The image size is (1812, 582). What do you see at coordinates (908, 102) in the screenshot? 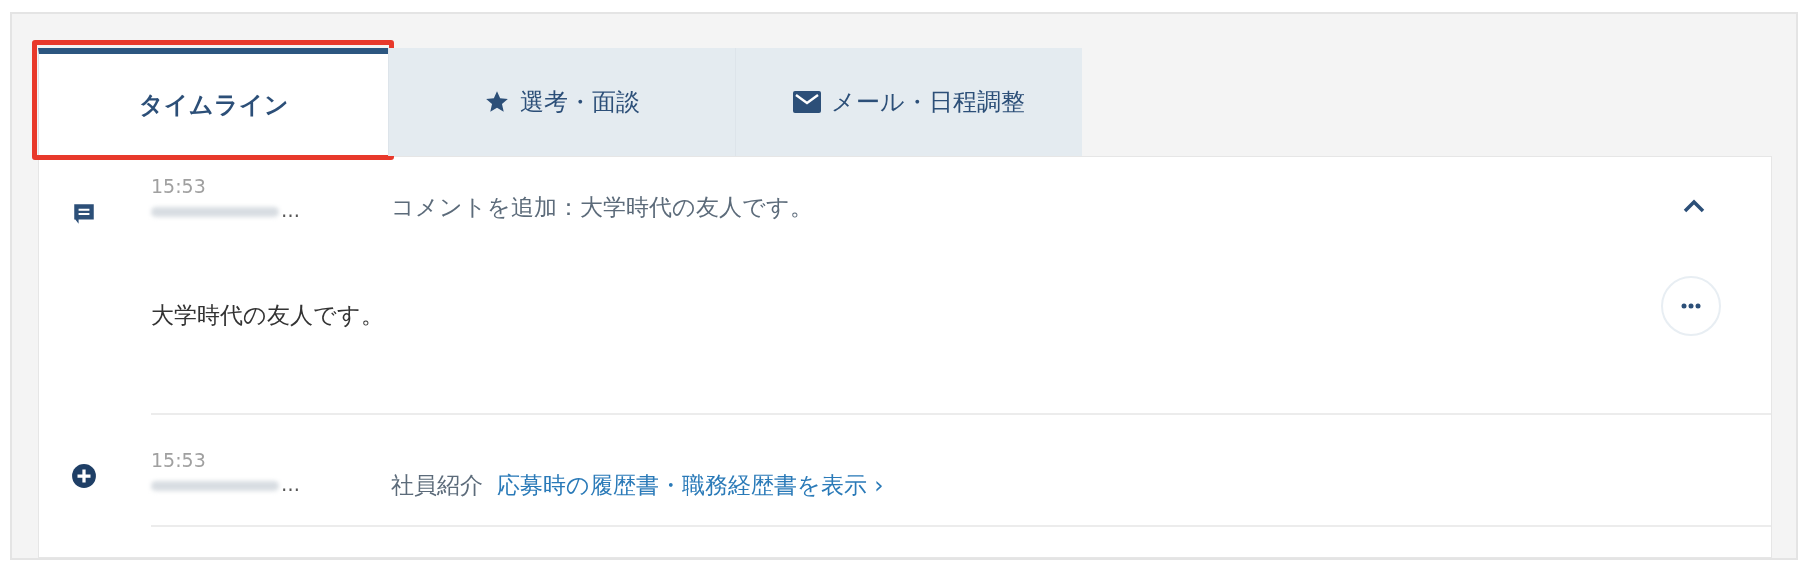
I see `tab: メール・日程調整` at bounding box center [908, 102].